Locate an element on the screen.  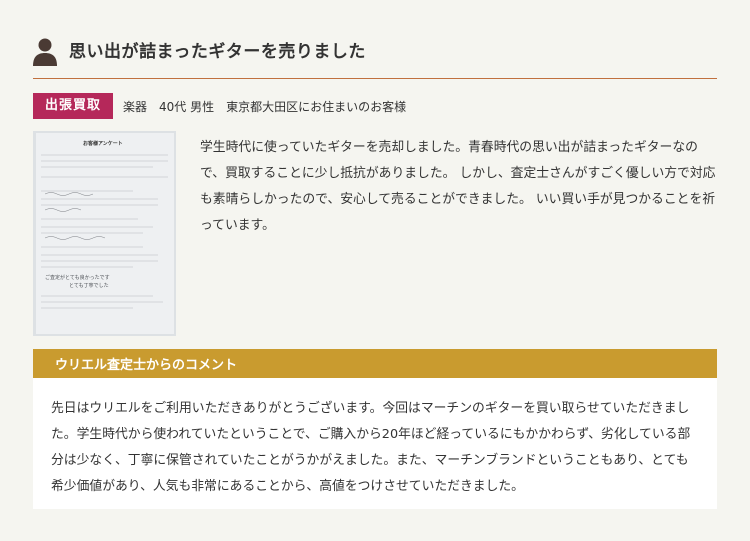
survey-handwriting-2: とても丁寧でした is located at coordinates (89, 285).